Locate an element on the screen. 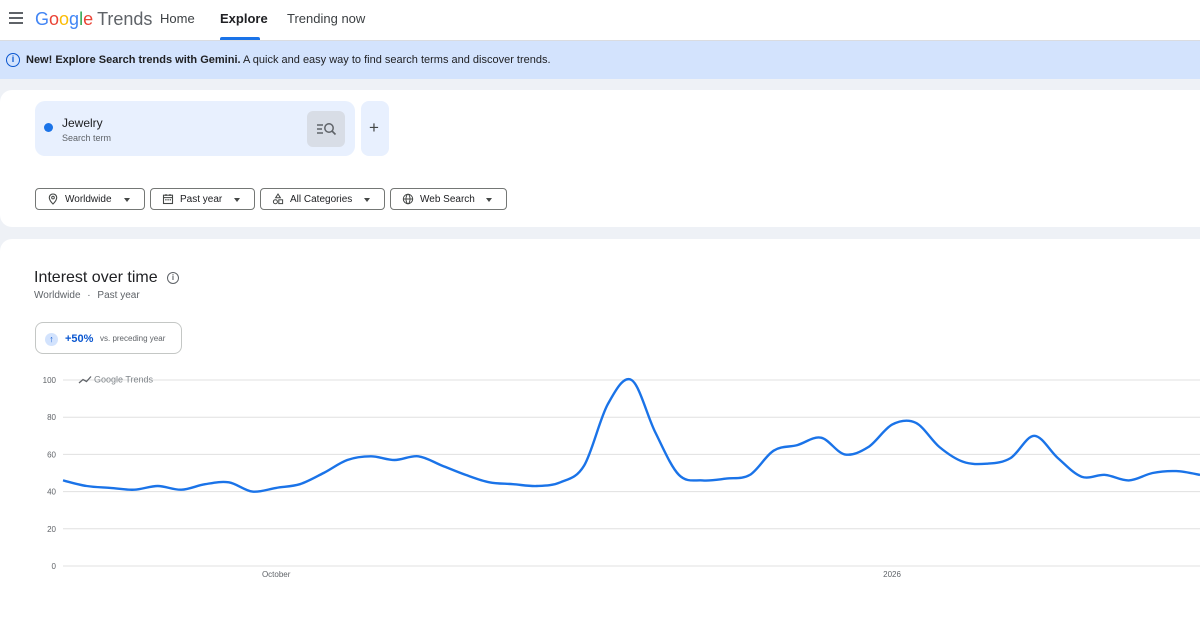  search-term-chip: Jewelry Search term is located at coordinates (195, 128).